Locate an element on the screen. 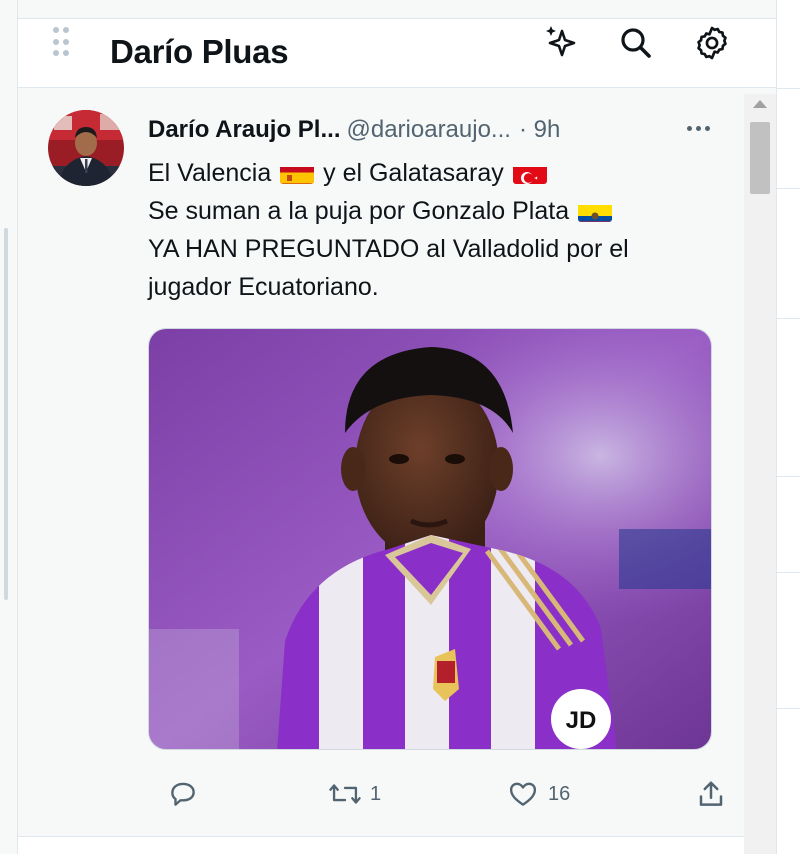  tweet-actions: 1 16 is located at coordinates (438, 794).